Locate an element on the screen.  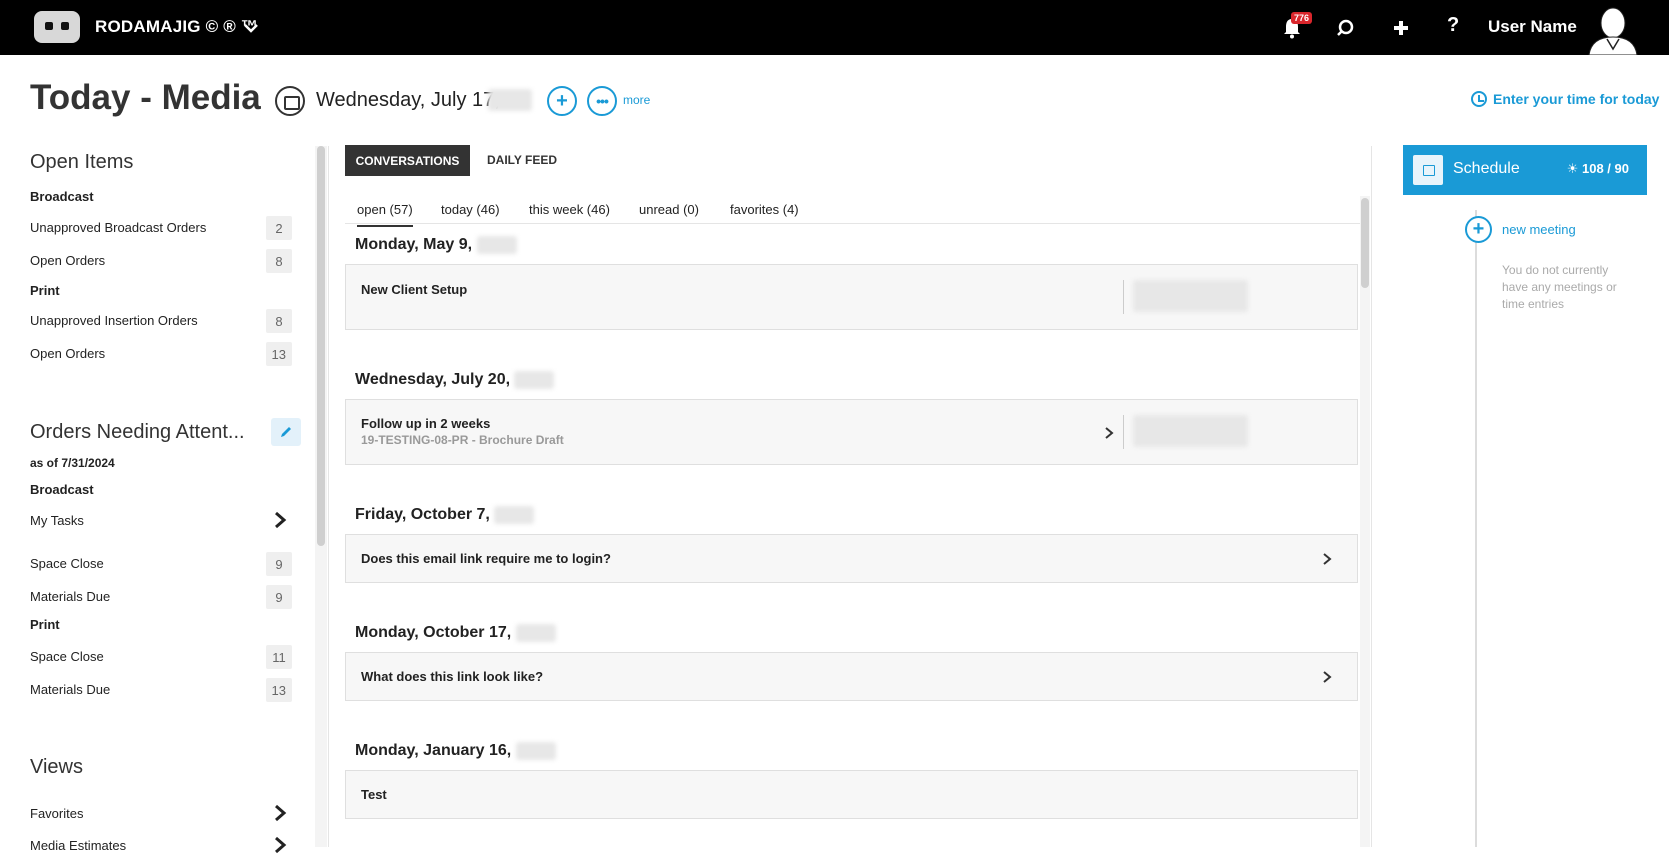
sidebar-item-unapproved-broadcast: Unapproved Broadcast Orders 2 is located at coordinates (161, 228).